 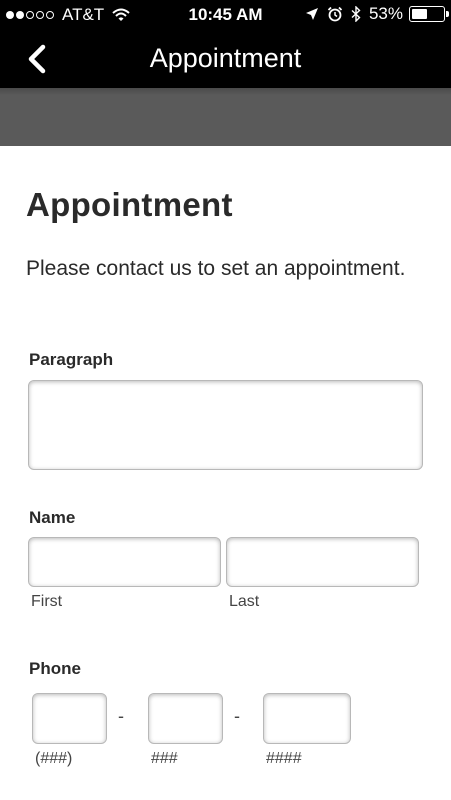 What do you see at coordinates (335, 14) in the screenshot?
I see `alarm-clock-icon` at bounding box center [335, 14].